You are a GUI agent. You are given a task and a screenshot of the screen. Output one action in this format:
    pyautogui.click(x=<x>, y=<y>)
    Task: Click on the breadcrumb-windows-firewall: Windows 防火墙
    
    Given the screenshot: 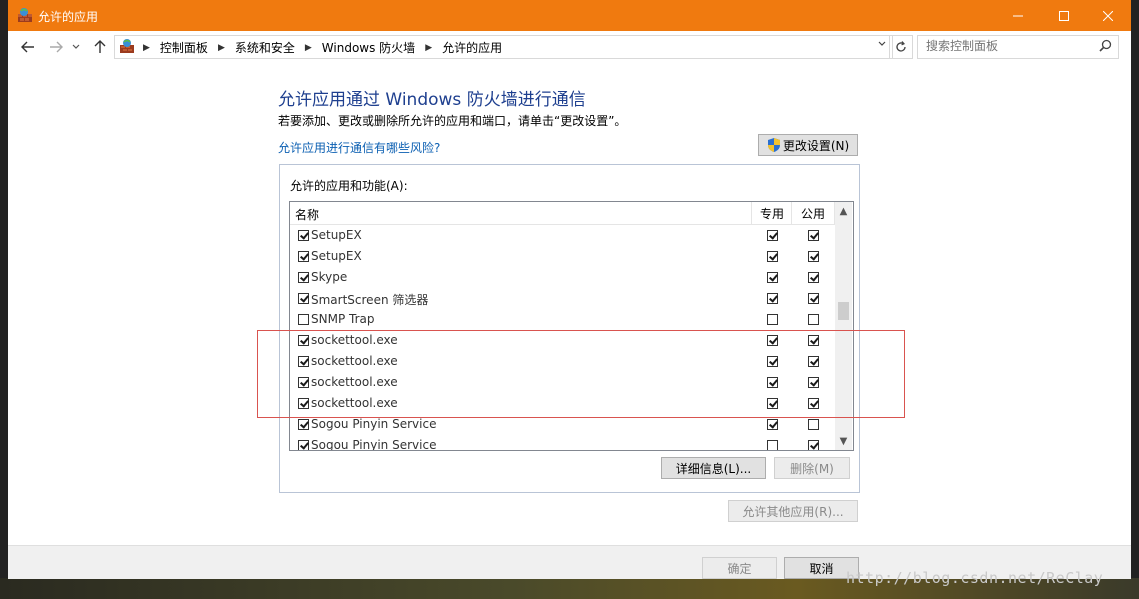 What is the action you would take?
    pyautogui.click(x=368, y=47)
    